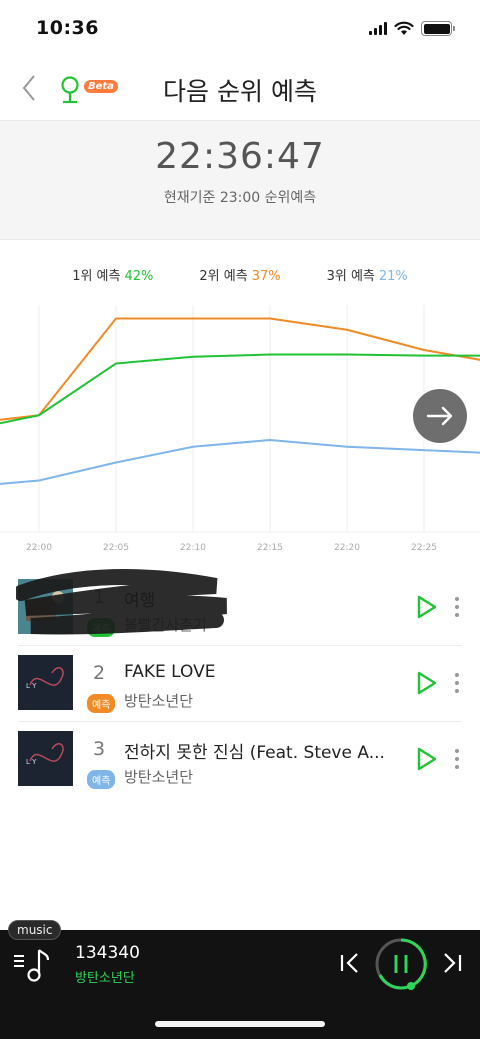  What do you see at coordinates (105, 978) in the screenshot?
I see `player-track-artist: 방탄소년단` at bounding box center [105, 978].